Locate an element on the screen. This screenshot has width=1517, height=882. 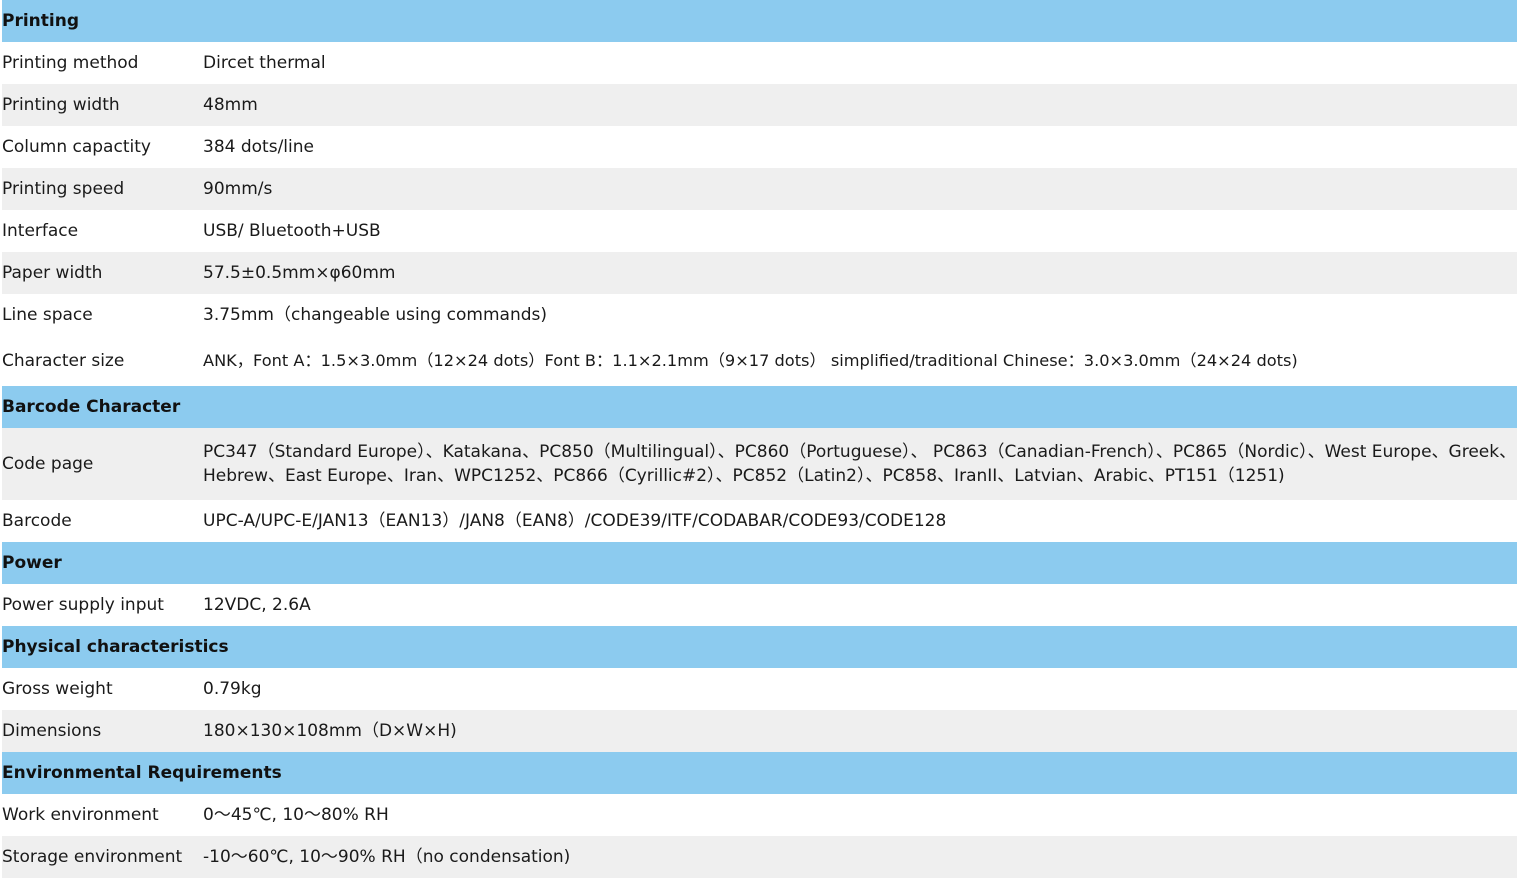
section-header-printing: Printing is located at coordinates (759, 21).